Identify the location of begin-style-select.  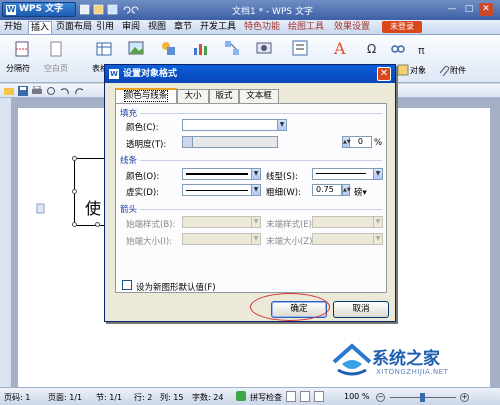
(217, 222).